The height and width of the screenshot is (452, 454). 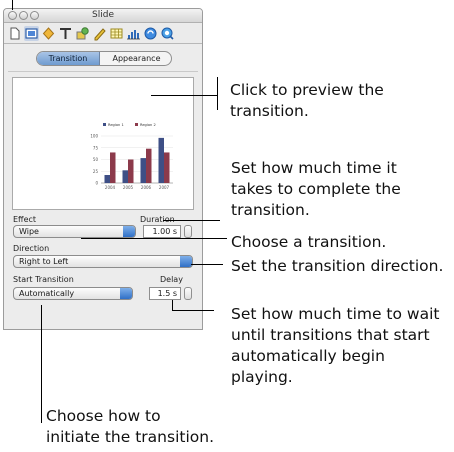 I want to click on y-tick-label: 0, so click(x=96, y=183).